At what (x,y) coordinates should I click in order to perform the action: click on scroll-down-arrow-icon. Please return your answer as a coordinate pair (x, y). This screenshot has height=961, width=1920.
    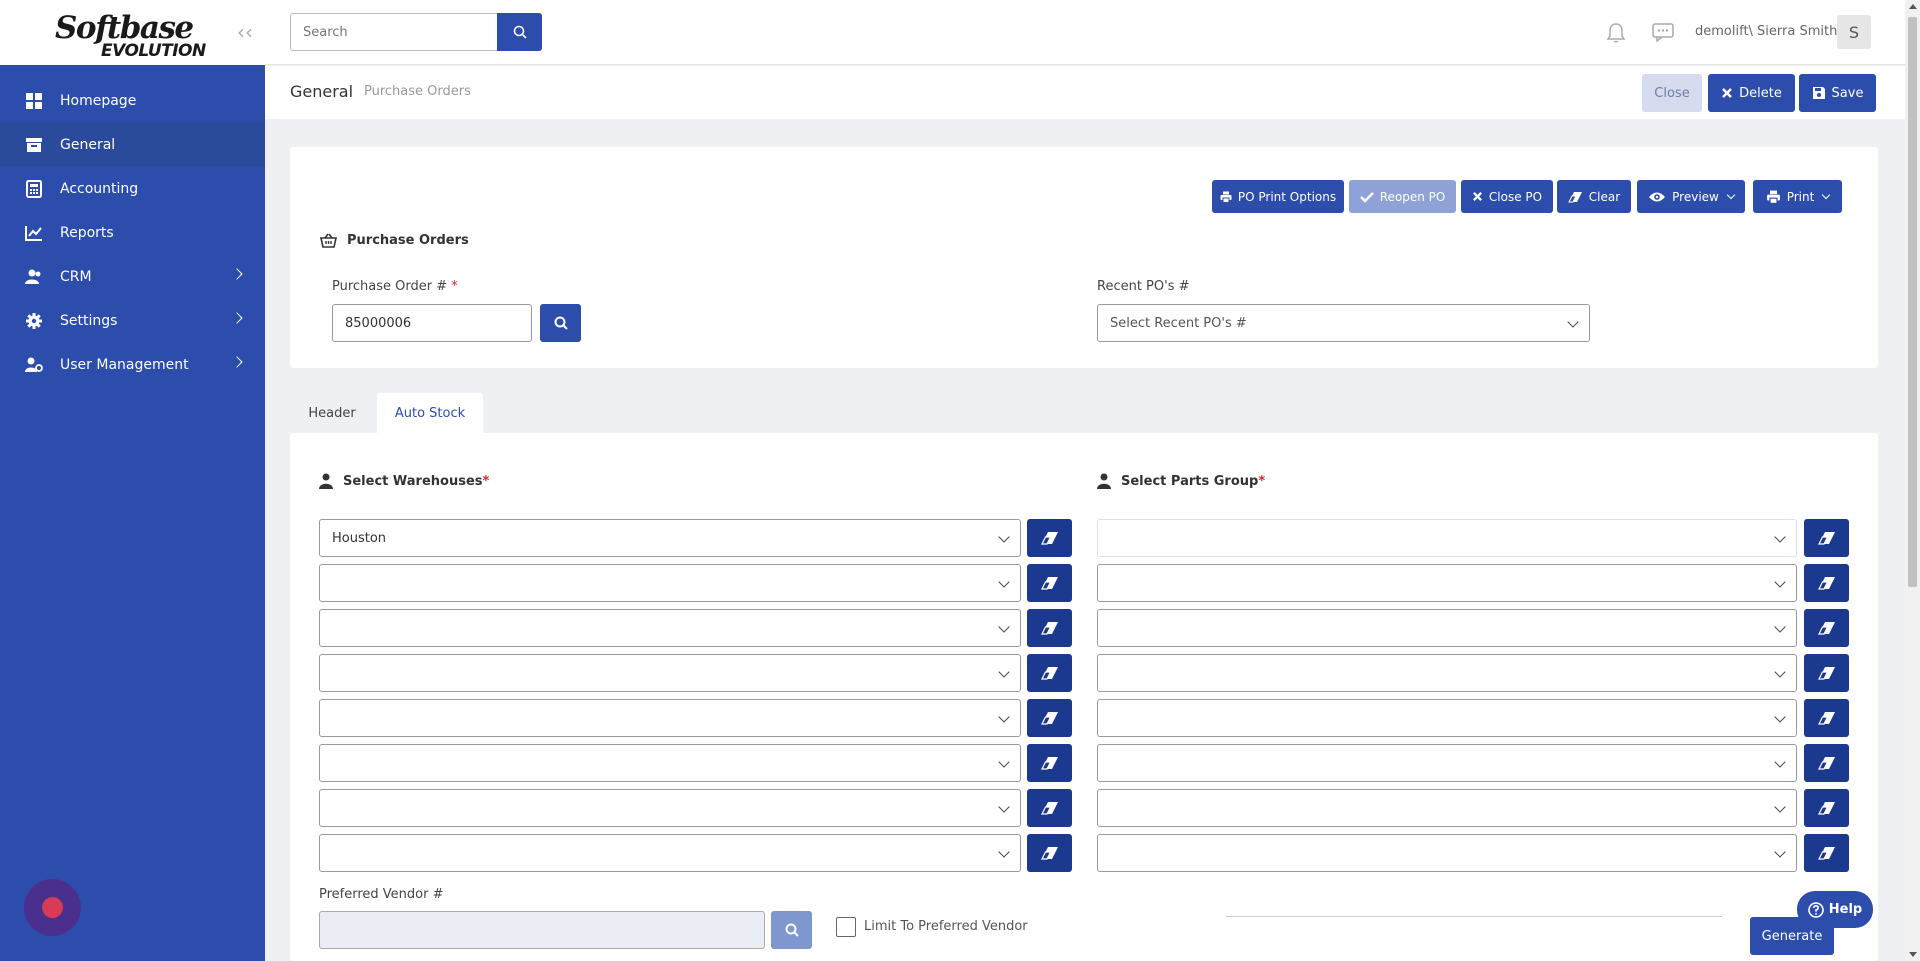
    Looking at the image, I should click on (1913, 954).